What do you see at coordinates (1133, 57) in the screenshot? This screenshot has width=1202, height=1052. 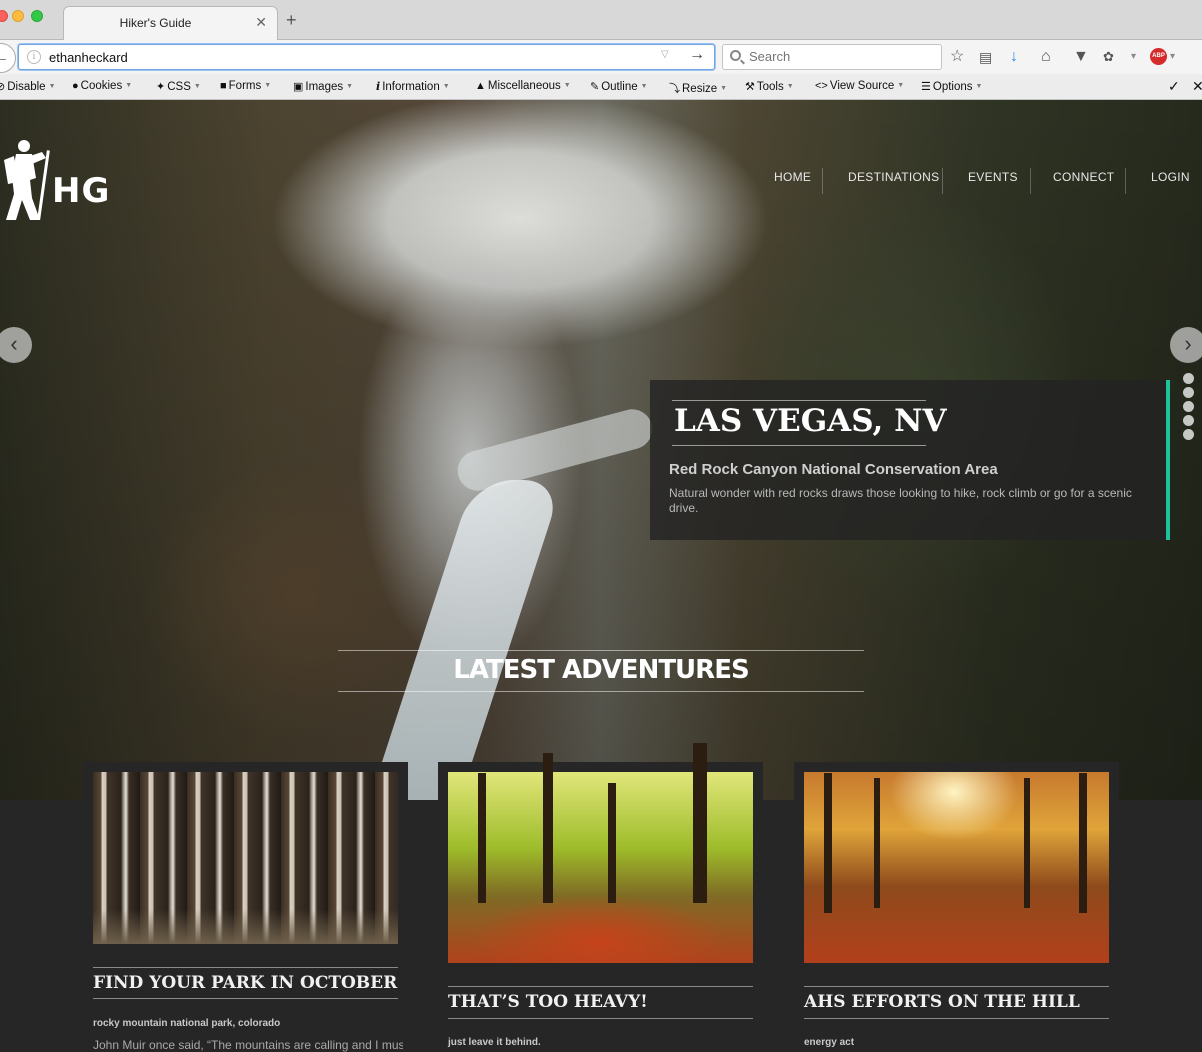 I see `extension-dropdown-icon: ▾` at bounding box center [1133, 57].